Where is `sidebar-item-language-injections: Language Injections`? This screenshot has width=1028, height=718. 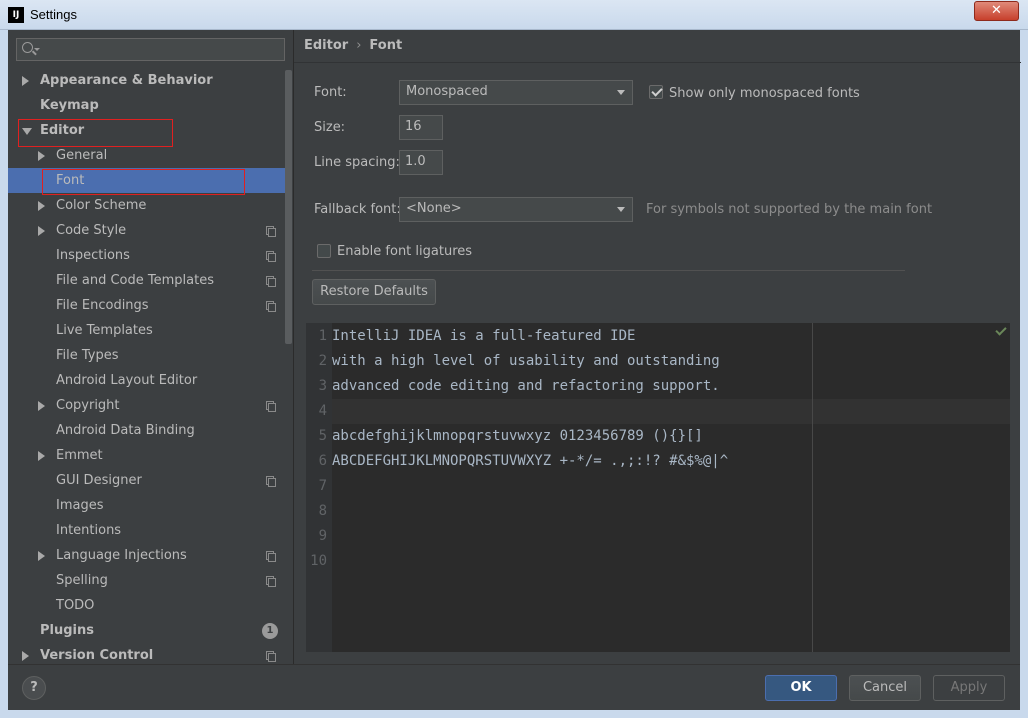
sidebar-item-language-injections: Language Injections is located at coordinates (150, 555).